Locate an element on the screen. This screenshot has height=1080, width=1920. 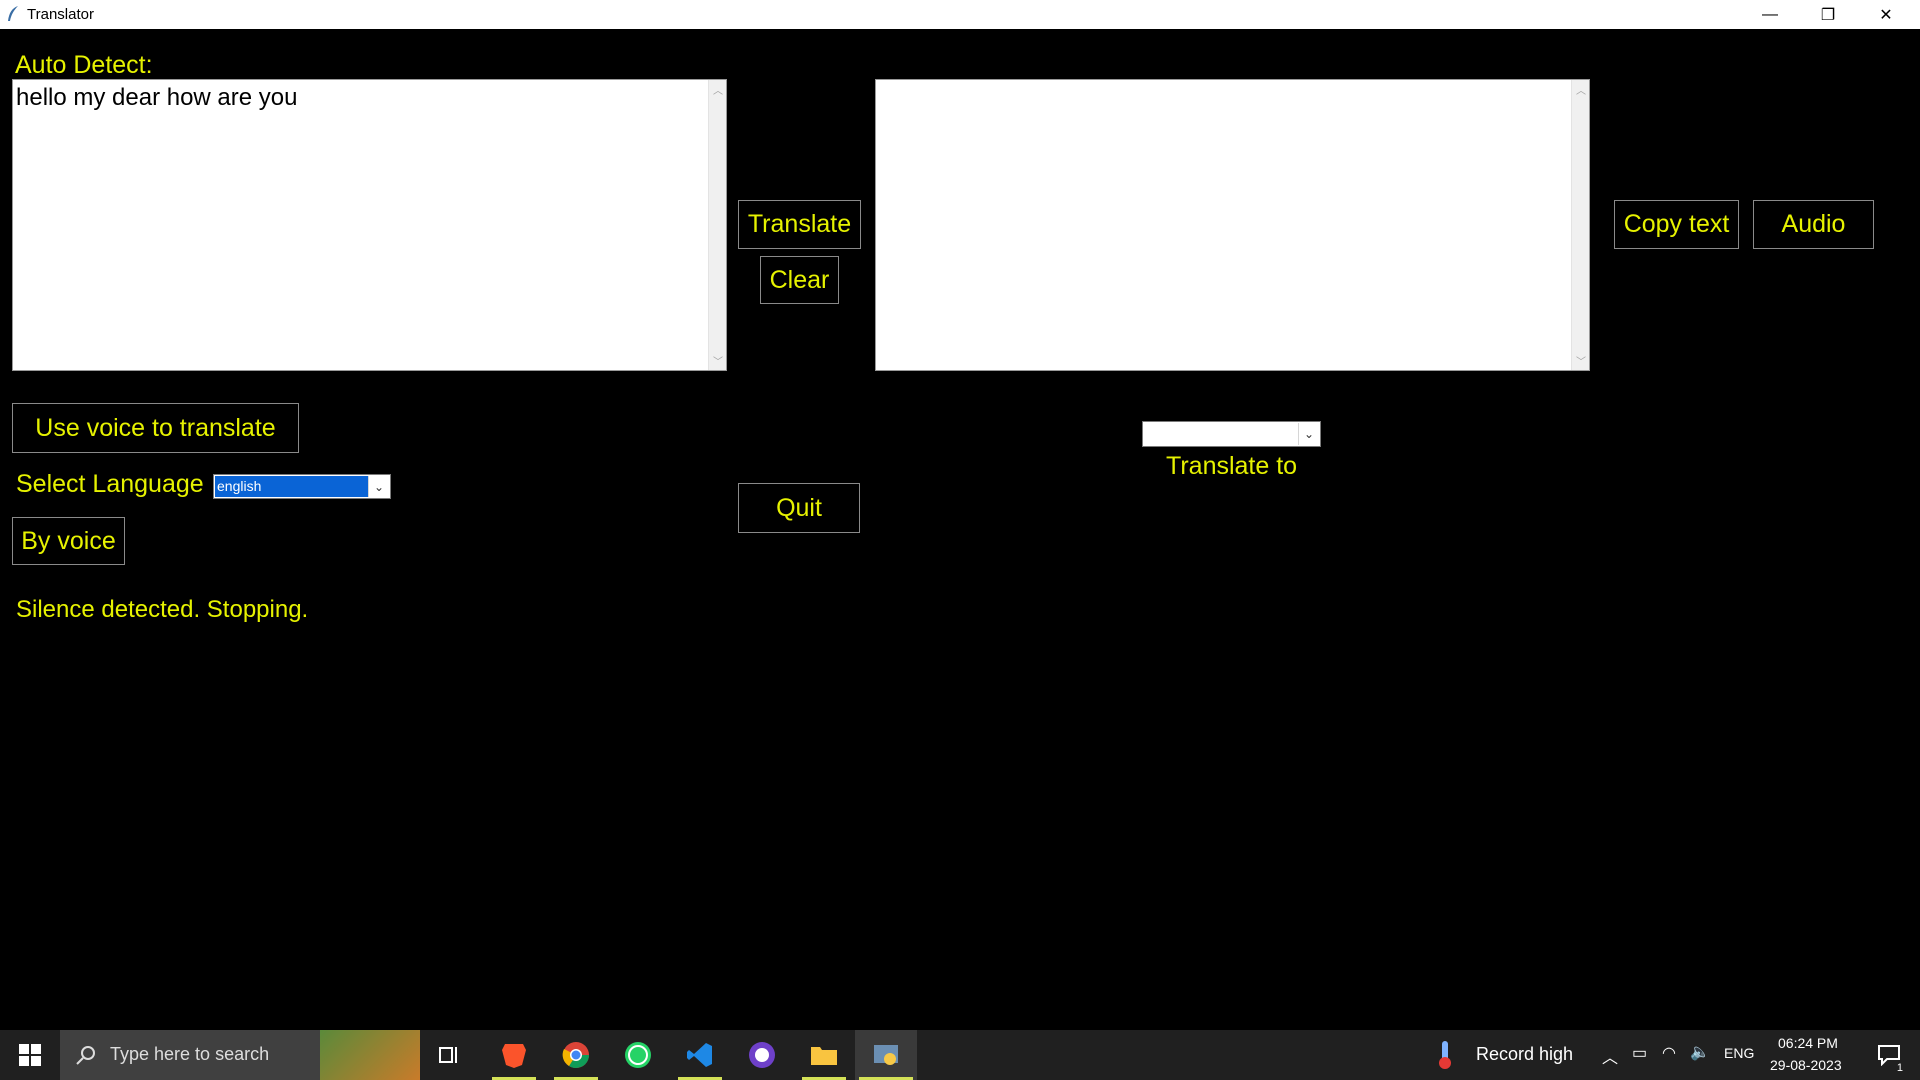
target-language-select: ⌄ is located at coordinates (1231, 434).